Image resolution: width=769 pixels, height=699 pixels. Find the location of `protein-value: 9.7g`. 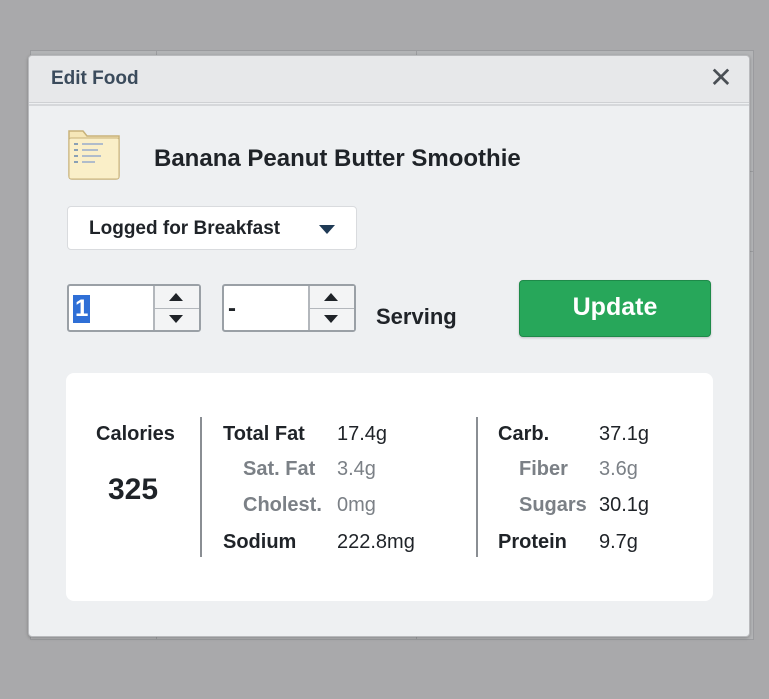

protein-value: 9.7g is located at coordinates (618, 542).